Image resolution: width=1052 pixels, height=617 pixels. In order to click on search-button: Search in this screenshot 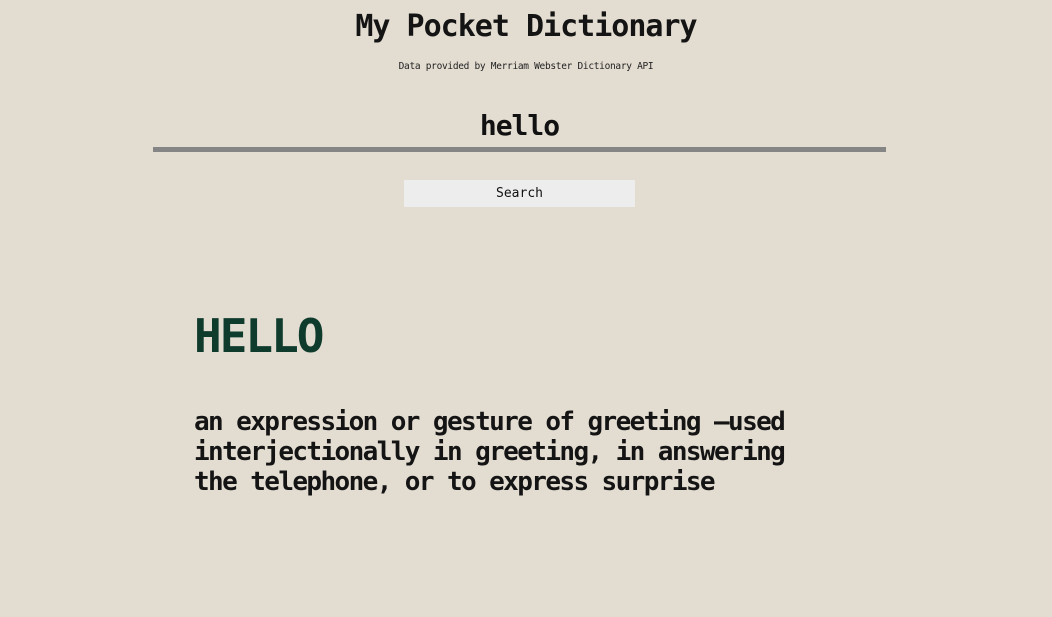, I will do `click(519, 193)`.